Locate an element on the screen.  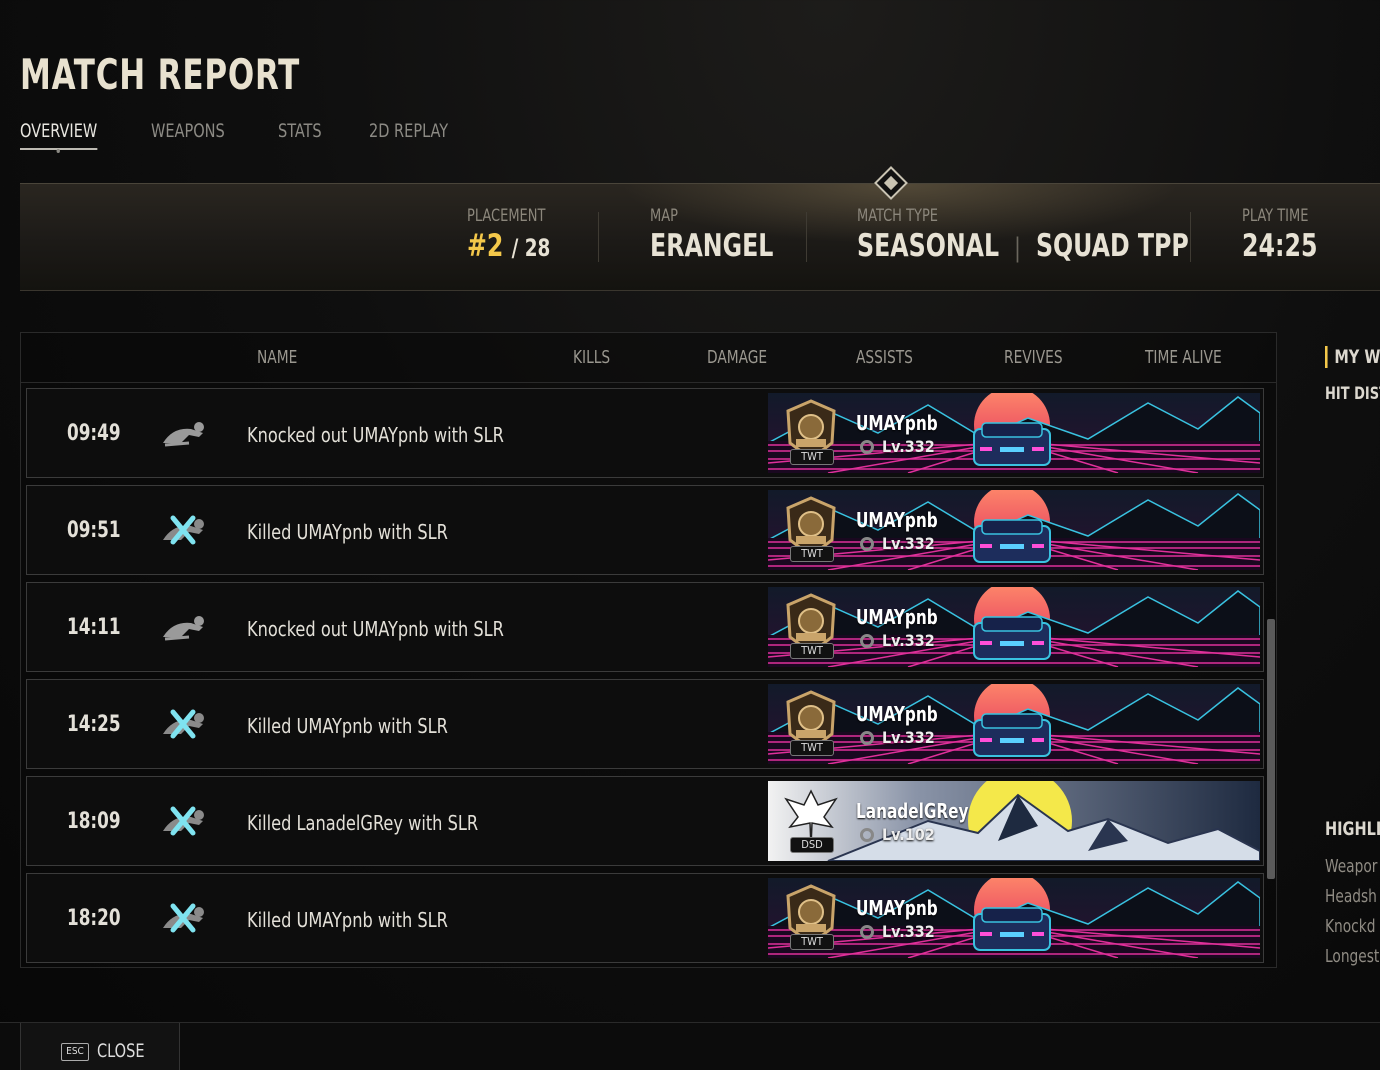
event-time: 14:11 is located at coordinates (94, 627).